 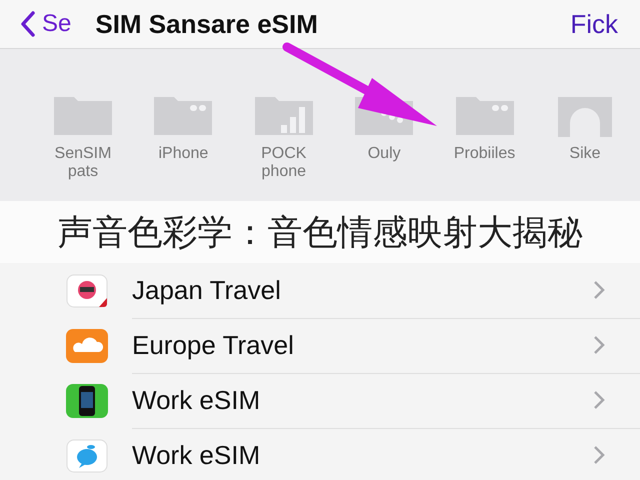 I want to click on chevron-left-icon, so click(x=28, y=24).